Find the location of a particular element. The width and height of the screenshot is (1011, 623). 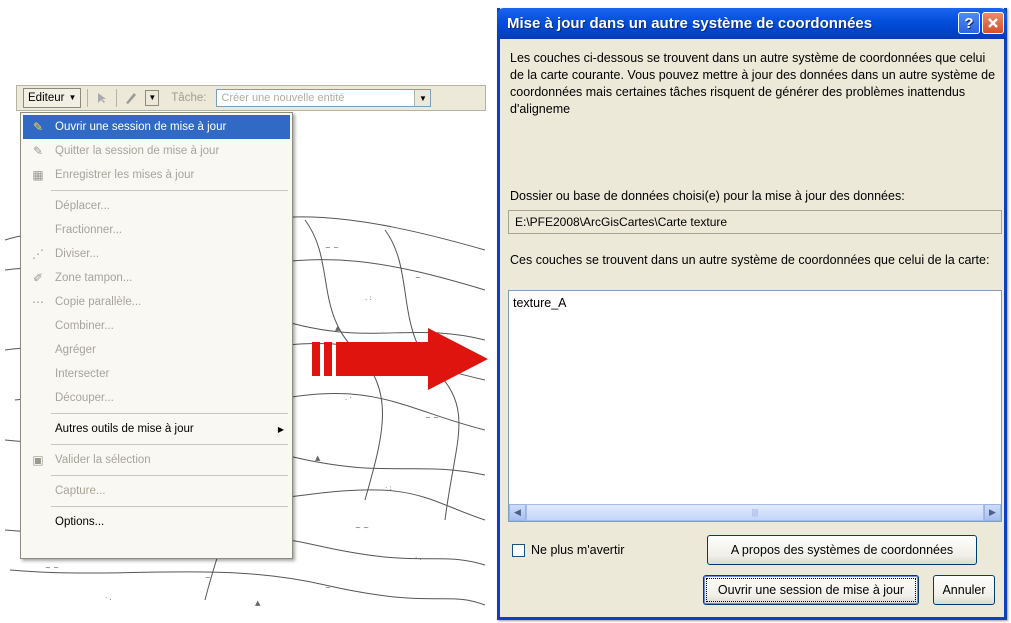

menu-item-start-editing: ✎ Ouvrir une session de mise à jour is located at coordinates (156, 127).